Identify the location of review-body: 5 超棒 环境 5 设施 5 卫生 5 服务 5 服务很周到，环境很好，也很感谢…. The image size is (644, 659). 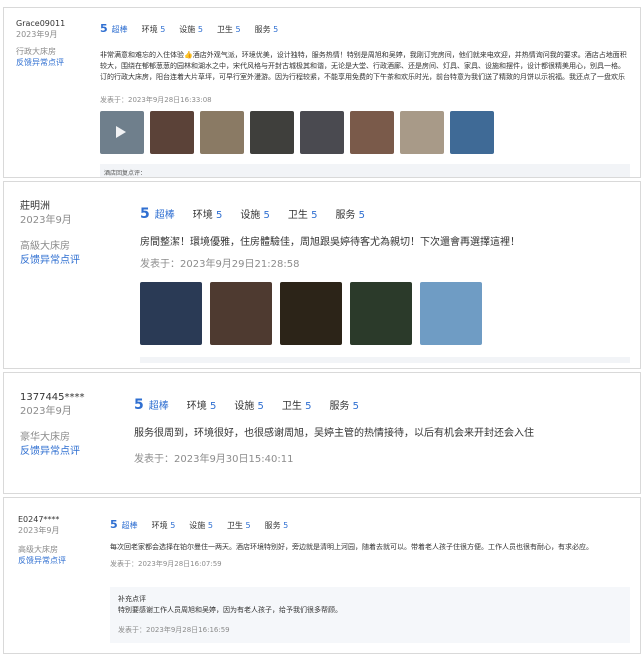
(382, 432).